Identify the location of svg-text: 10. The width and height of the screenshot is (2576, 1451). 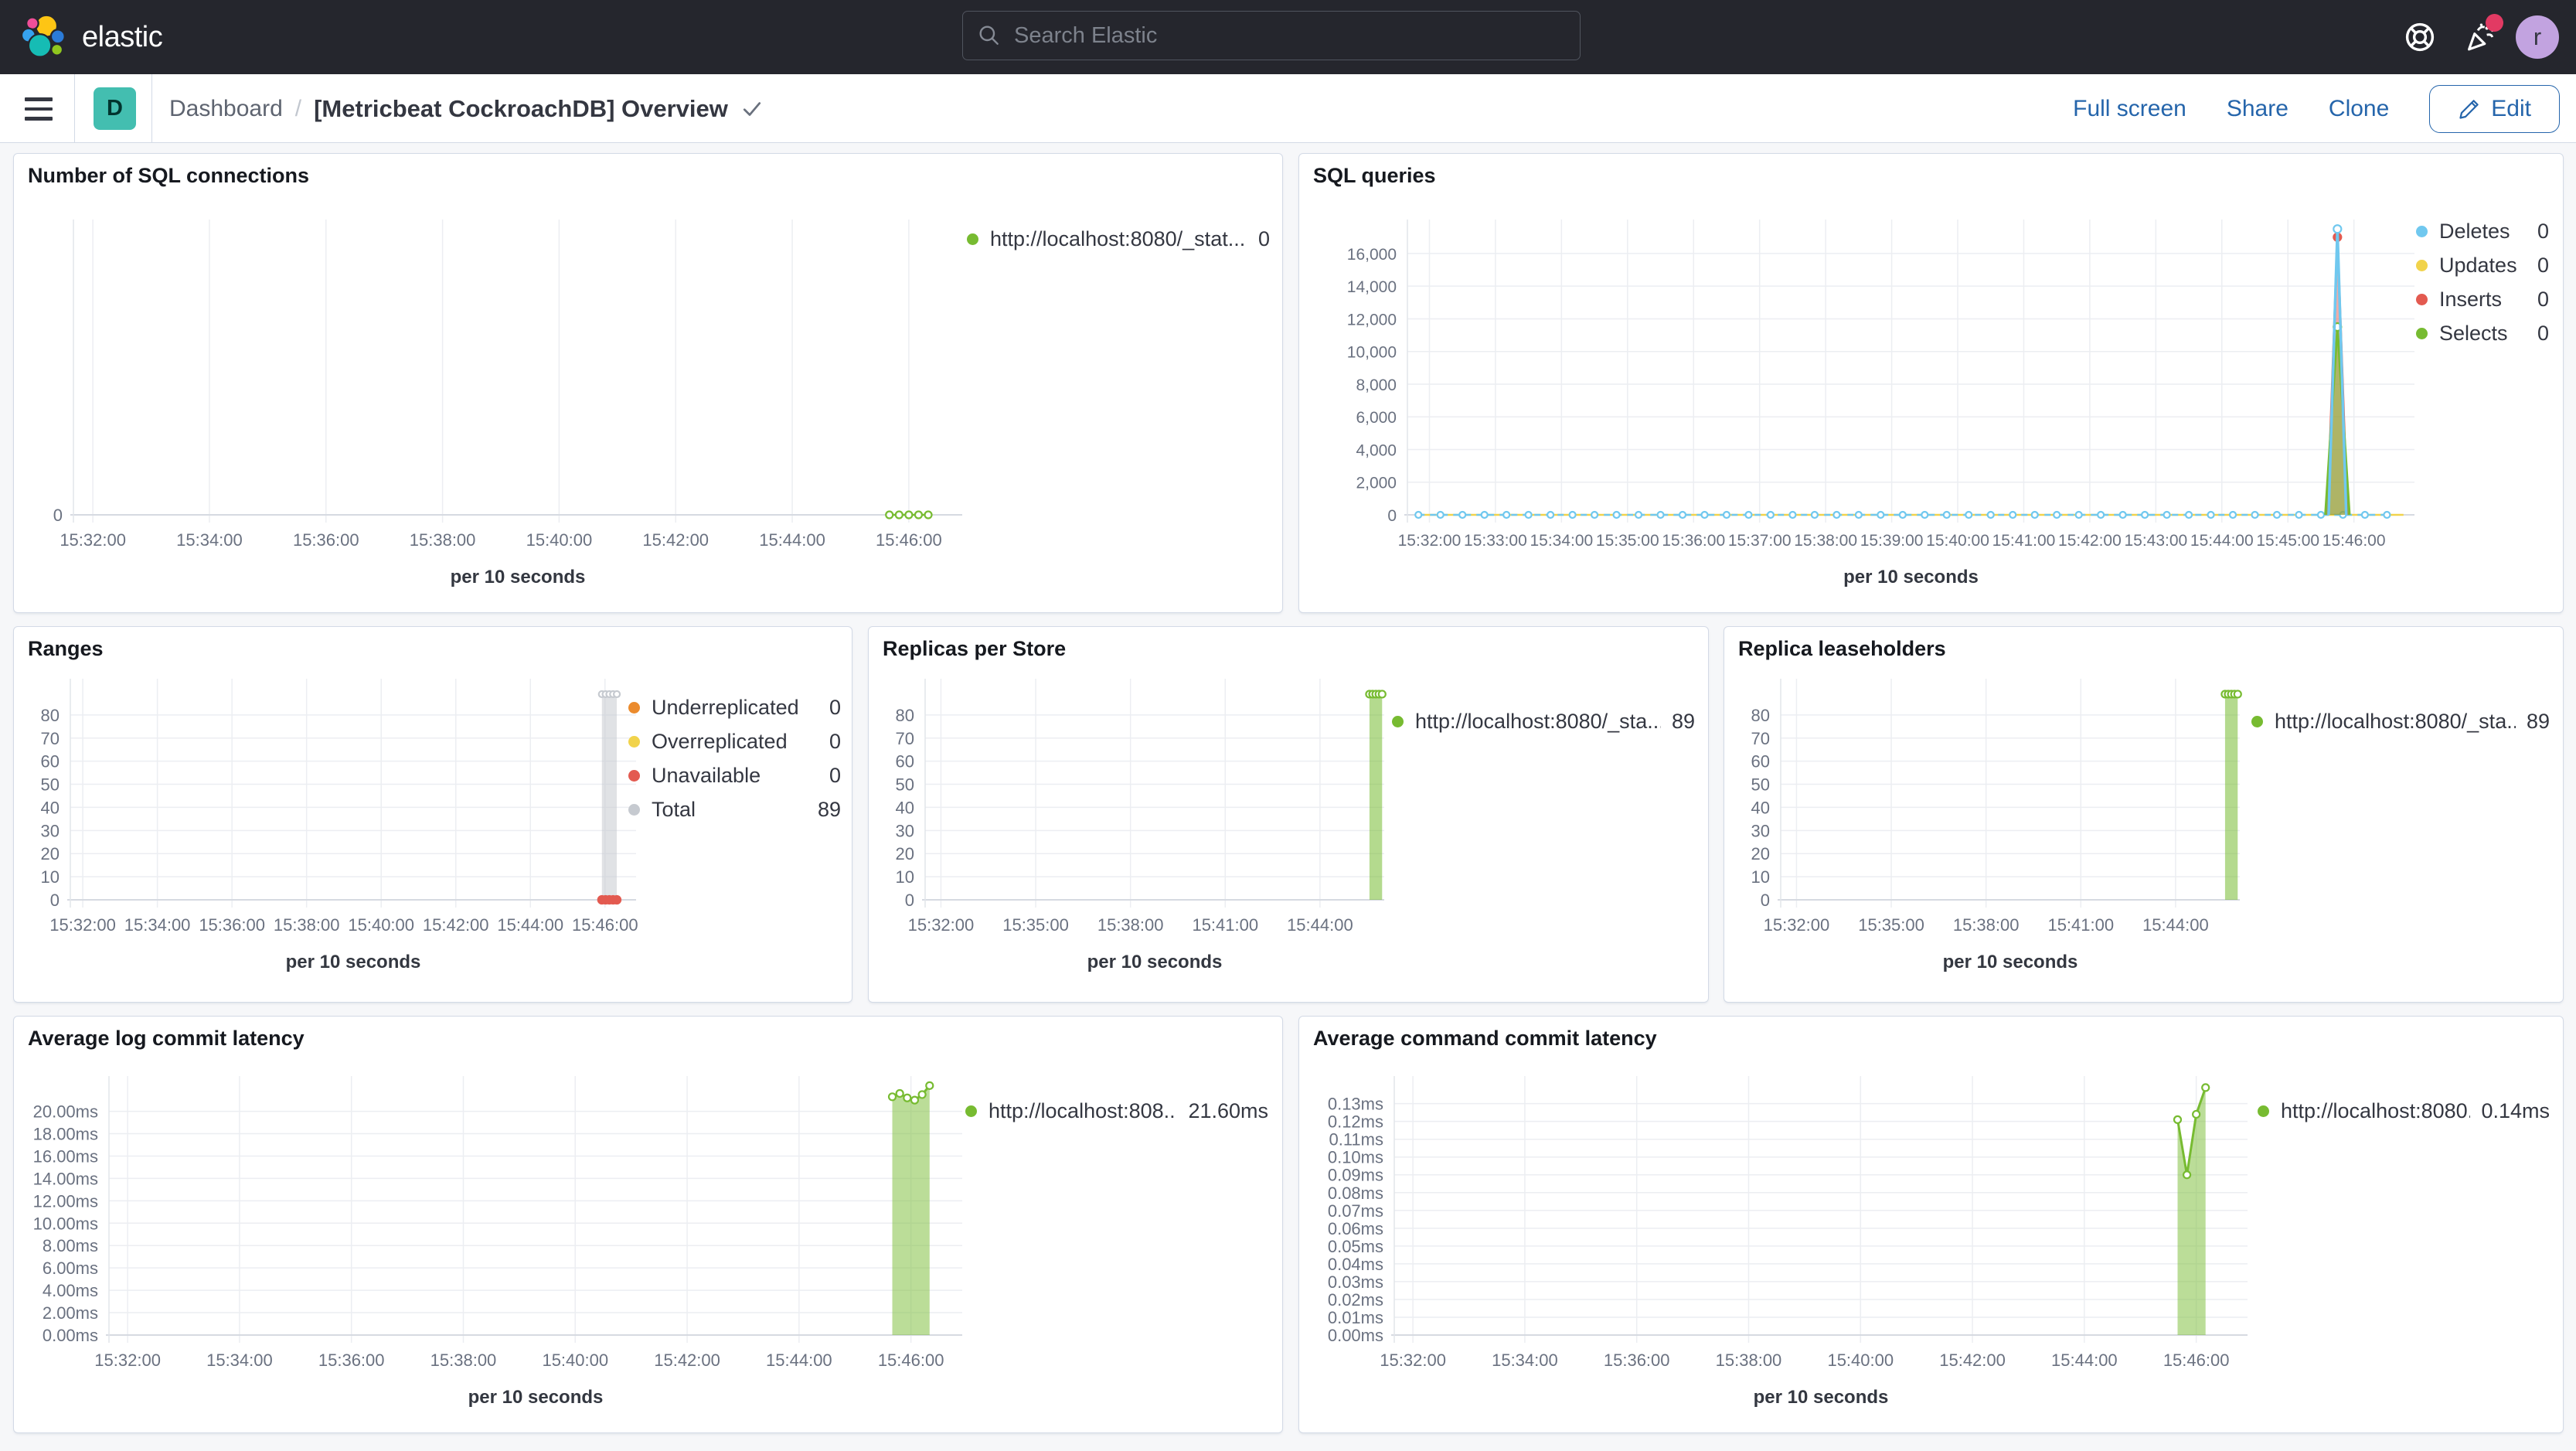
(905, 877).